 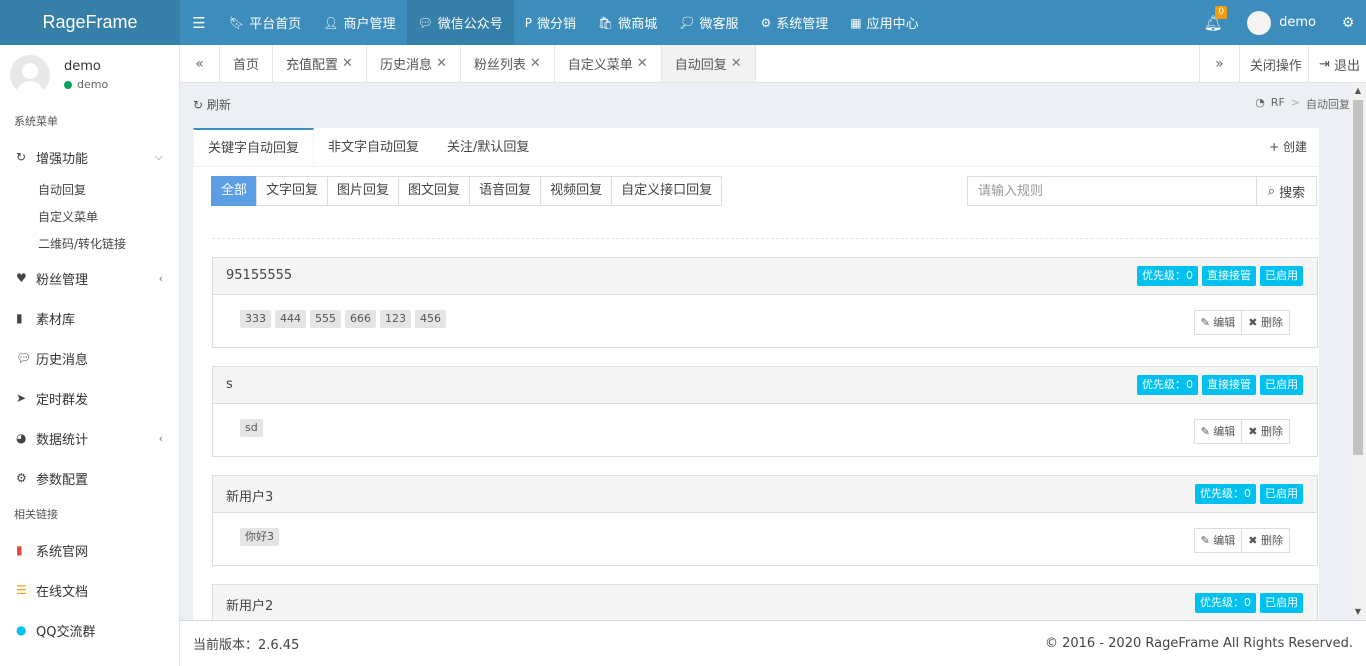 What do you see at coordinates (200, 63) in the screenshot?
I see `tabs-scroll-left-button: «` at bounding box center [200, 63].